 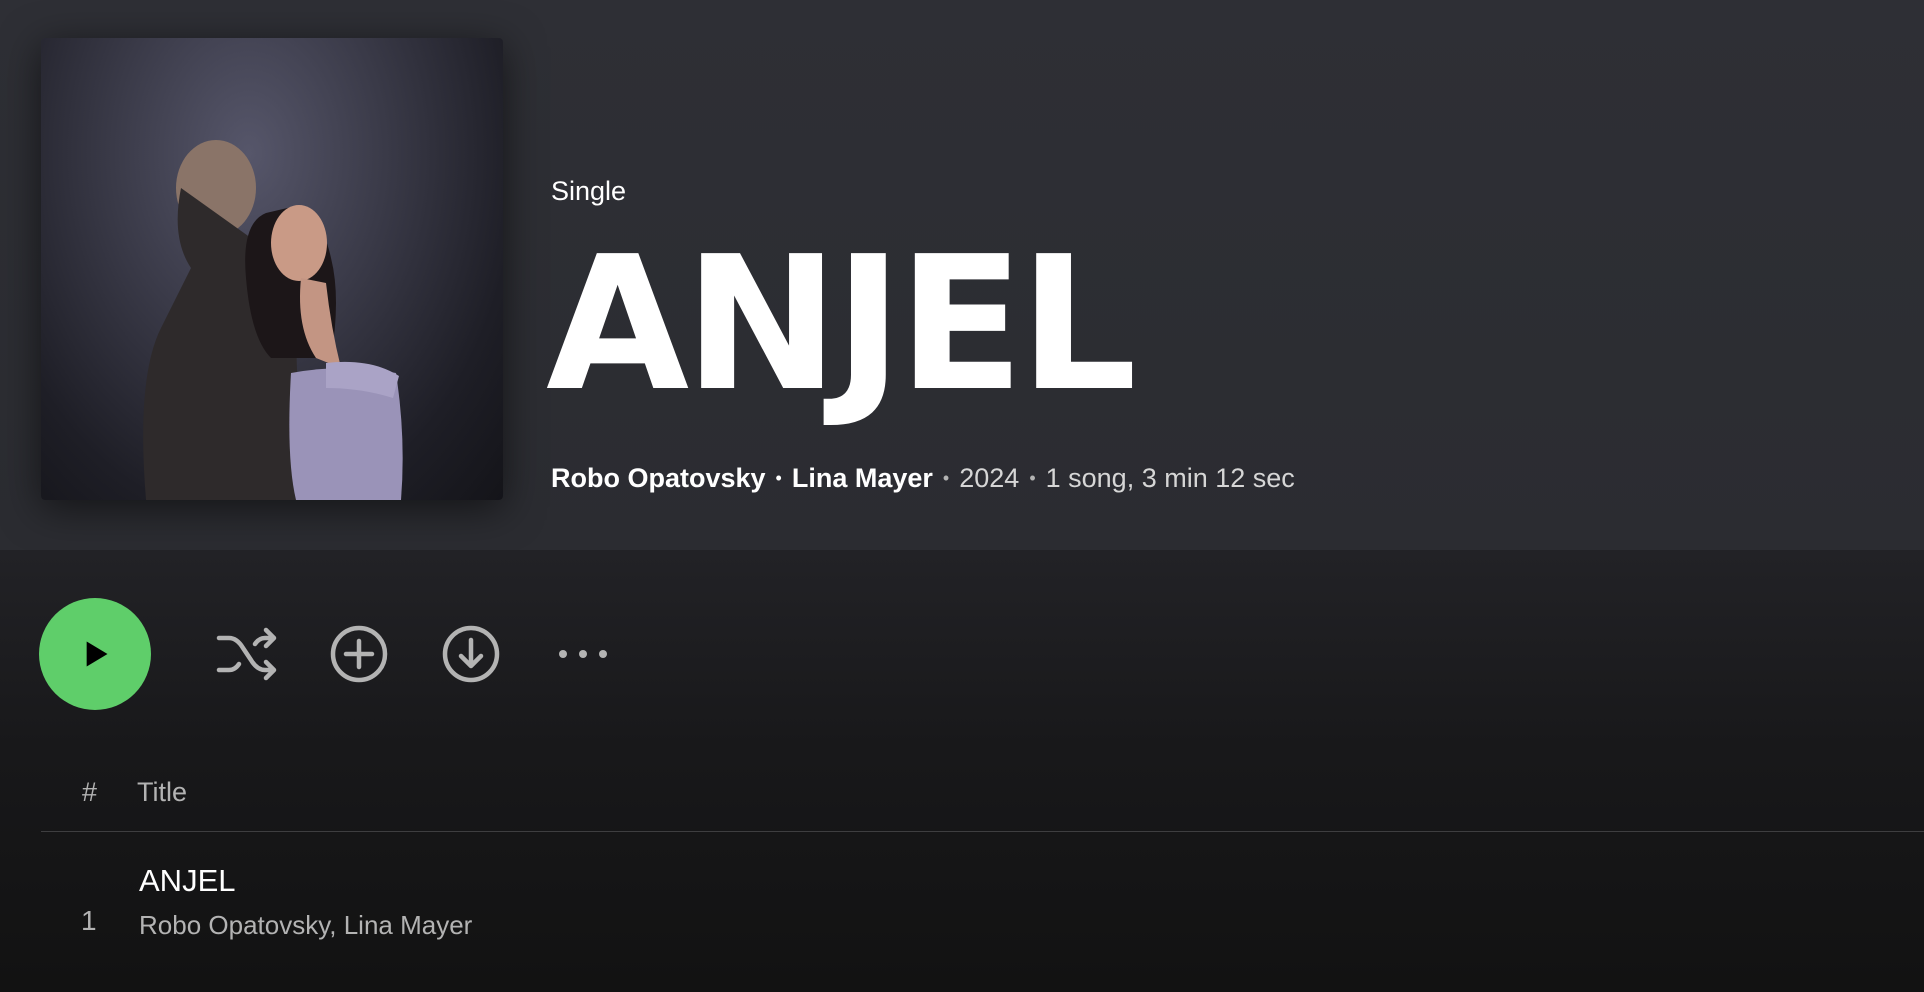 What do you see at coordinates (962, 654) in the screenshot?
I see `action-bar` at bounding box center [962, 654].